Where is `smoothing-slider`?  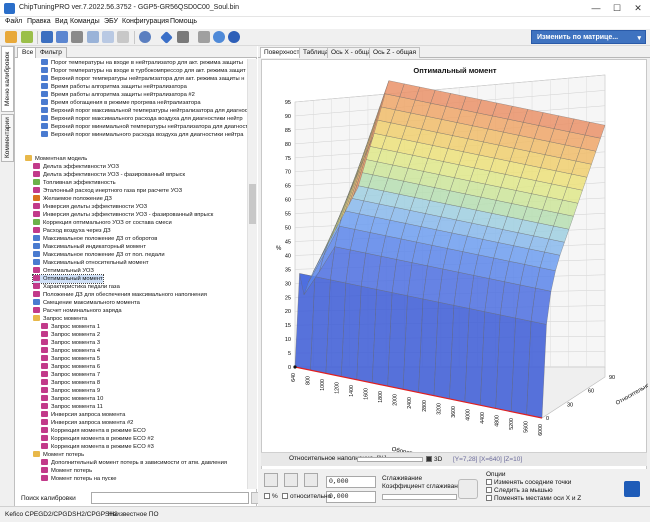
smoothing-slider is located at coordinates (419, 497).